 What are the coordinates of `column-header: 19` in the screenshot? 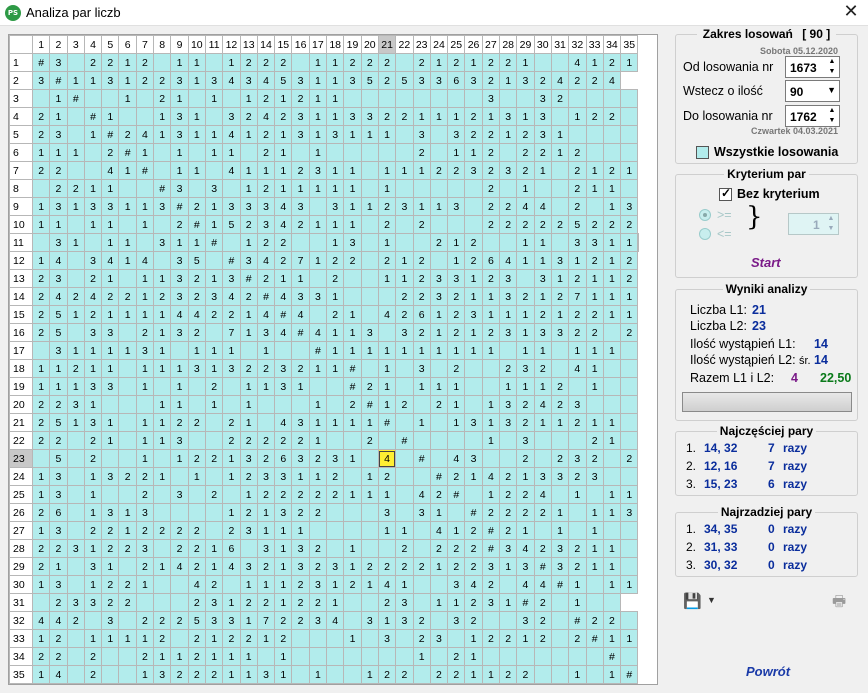 It's located at (352, 44).